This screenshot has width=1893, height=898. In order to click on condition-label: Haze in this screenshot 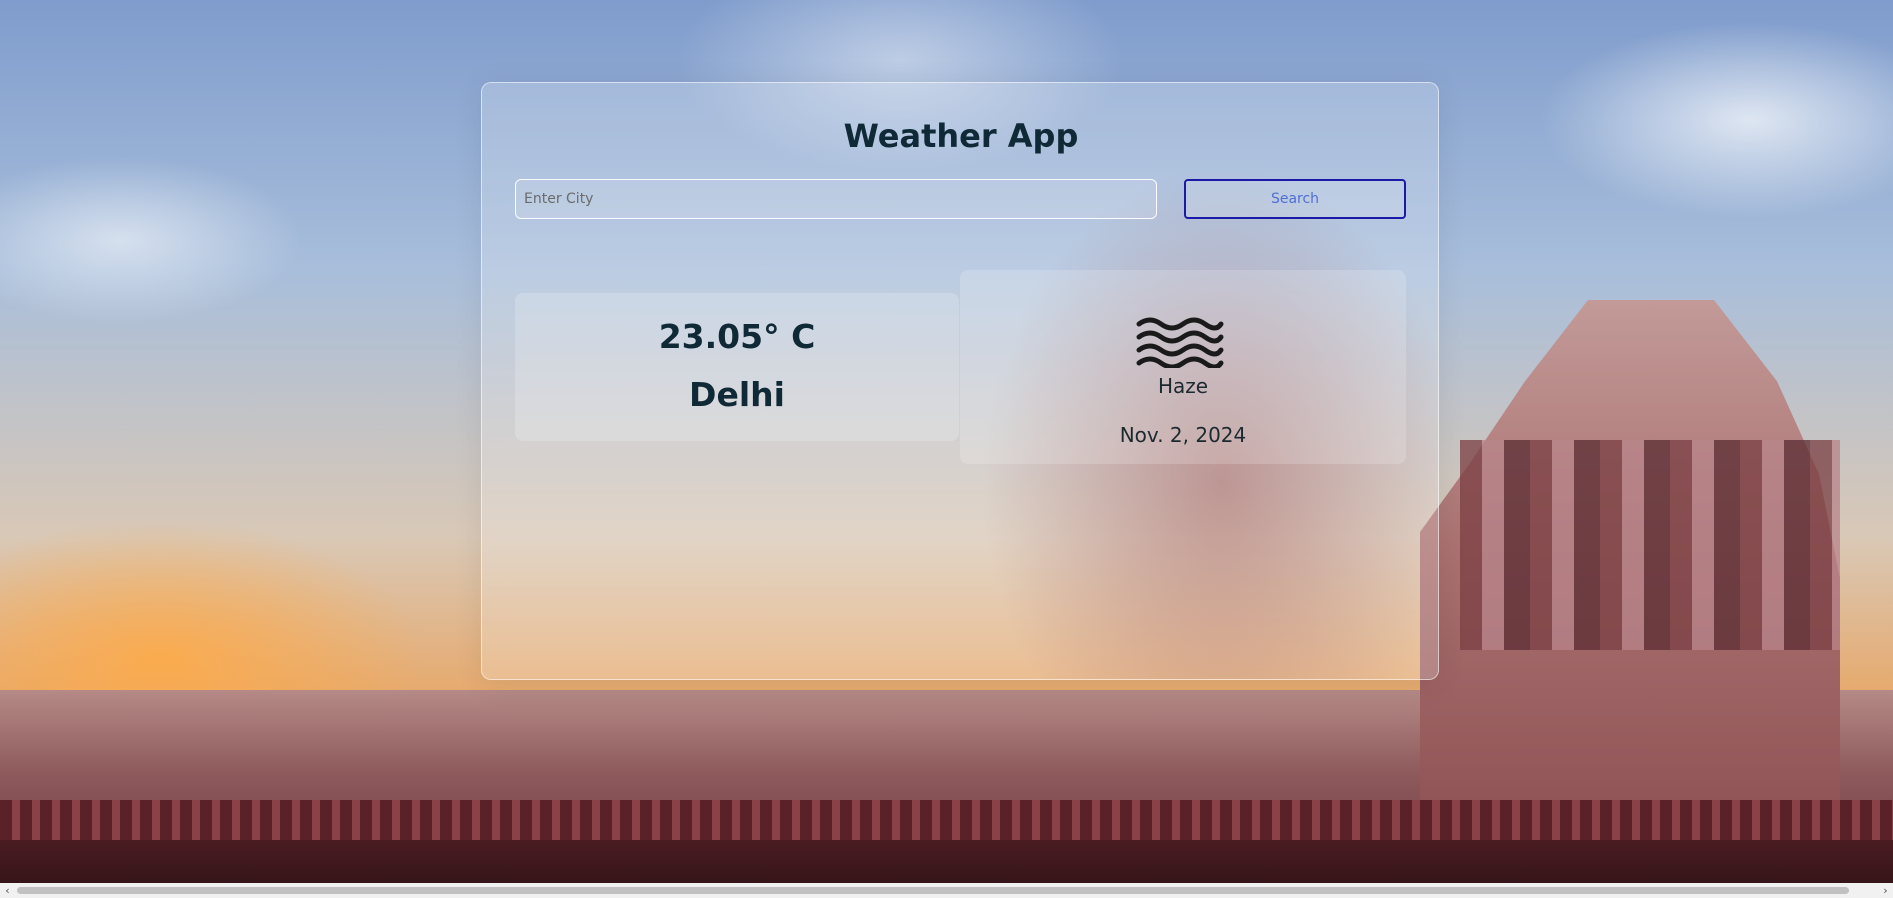, I will do `click(1183, 386)`.